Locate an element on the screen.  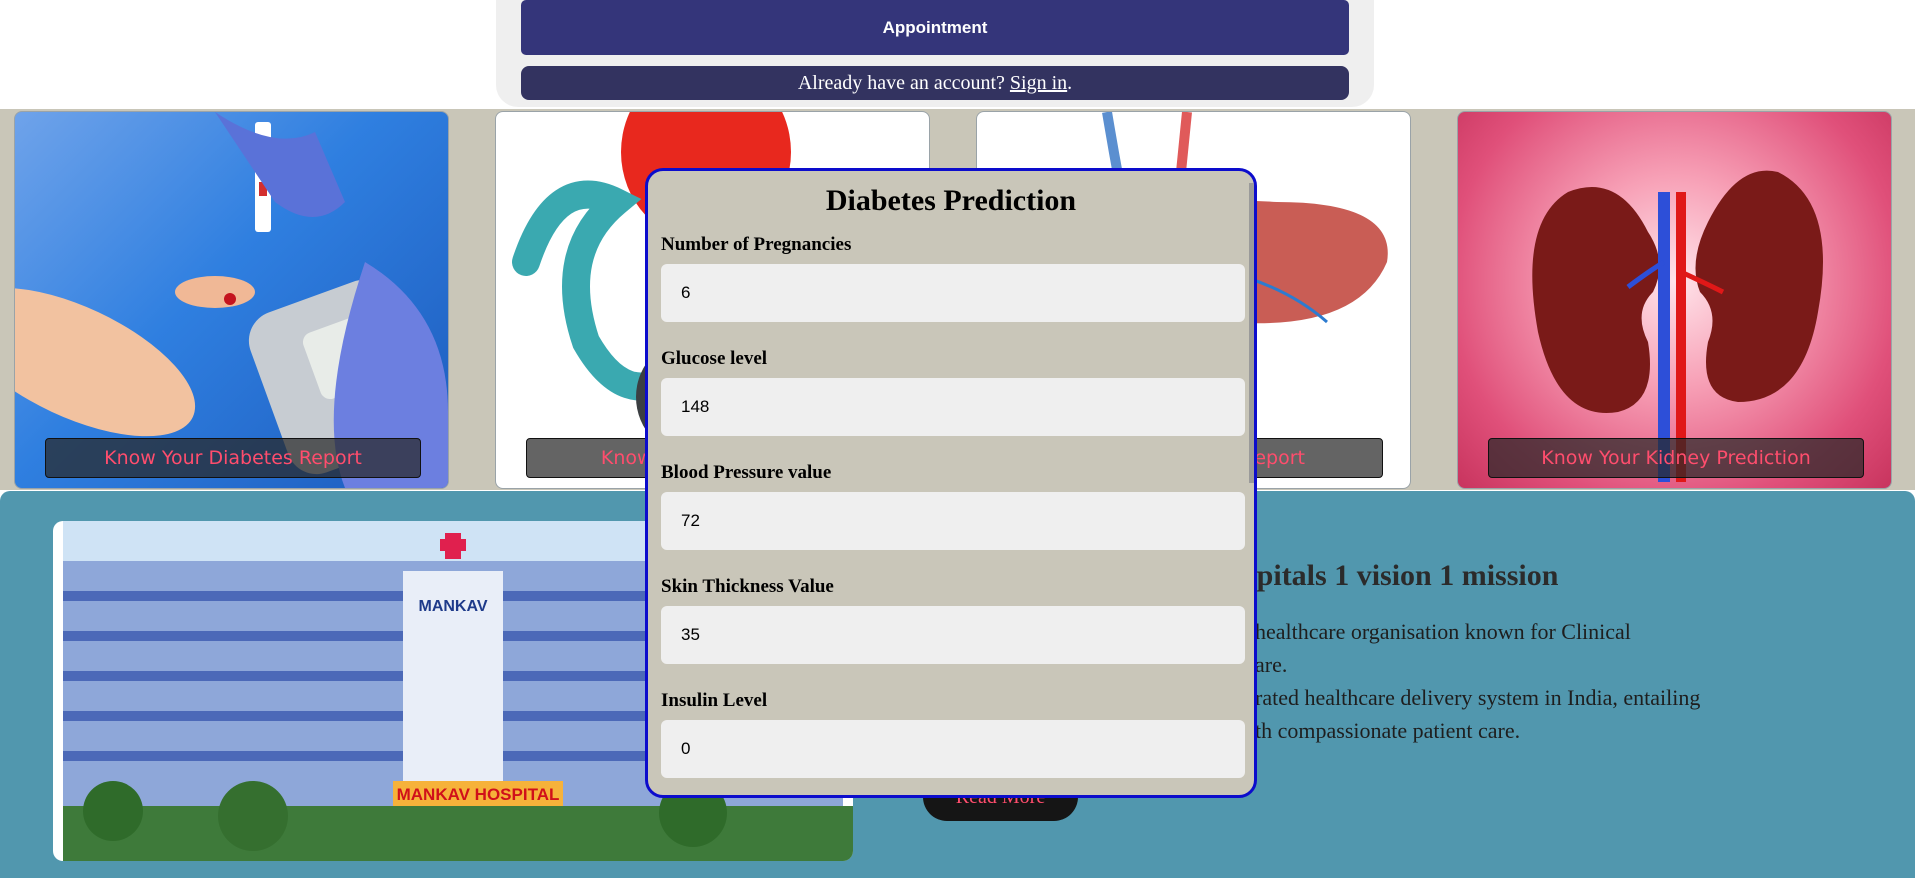
modal-scrollbar is located at coordinates (1251, 333).